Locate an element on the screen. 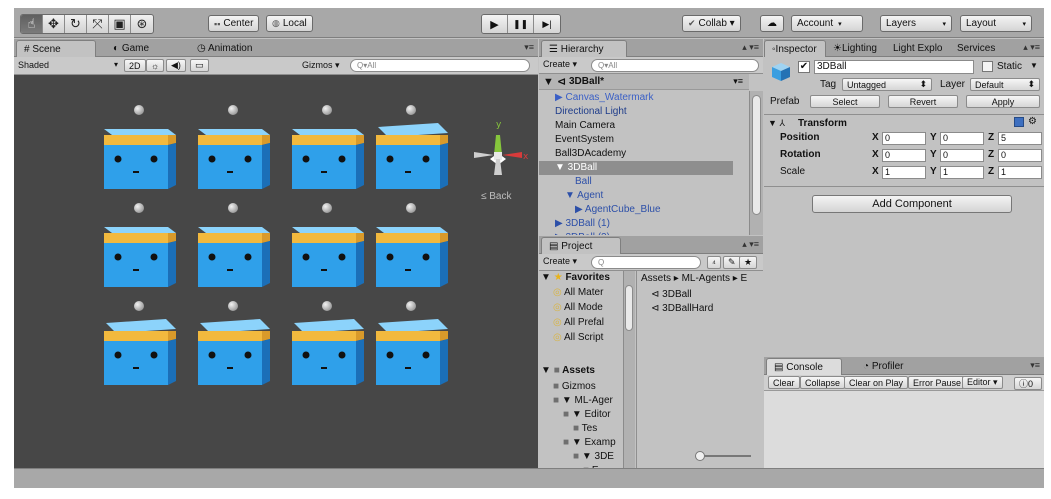 This screenshot has width=1051, height=499. mode-2d-toggle: 2D is located at coordinates (135, 65).